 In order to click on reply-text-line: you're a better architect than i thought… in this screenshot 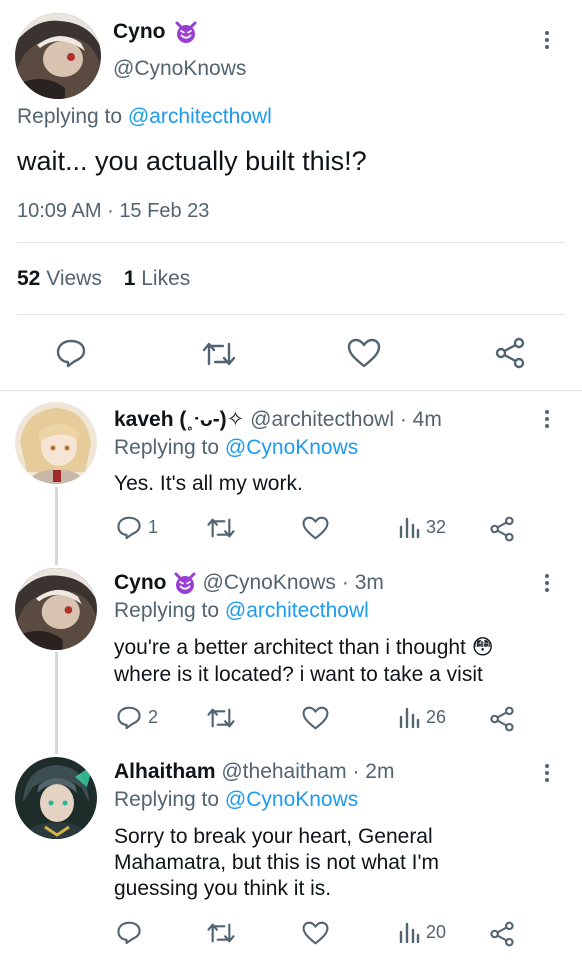, I will do `click(304, 647)`.